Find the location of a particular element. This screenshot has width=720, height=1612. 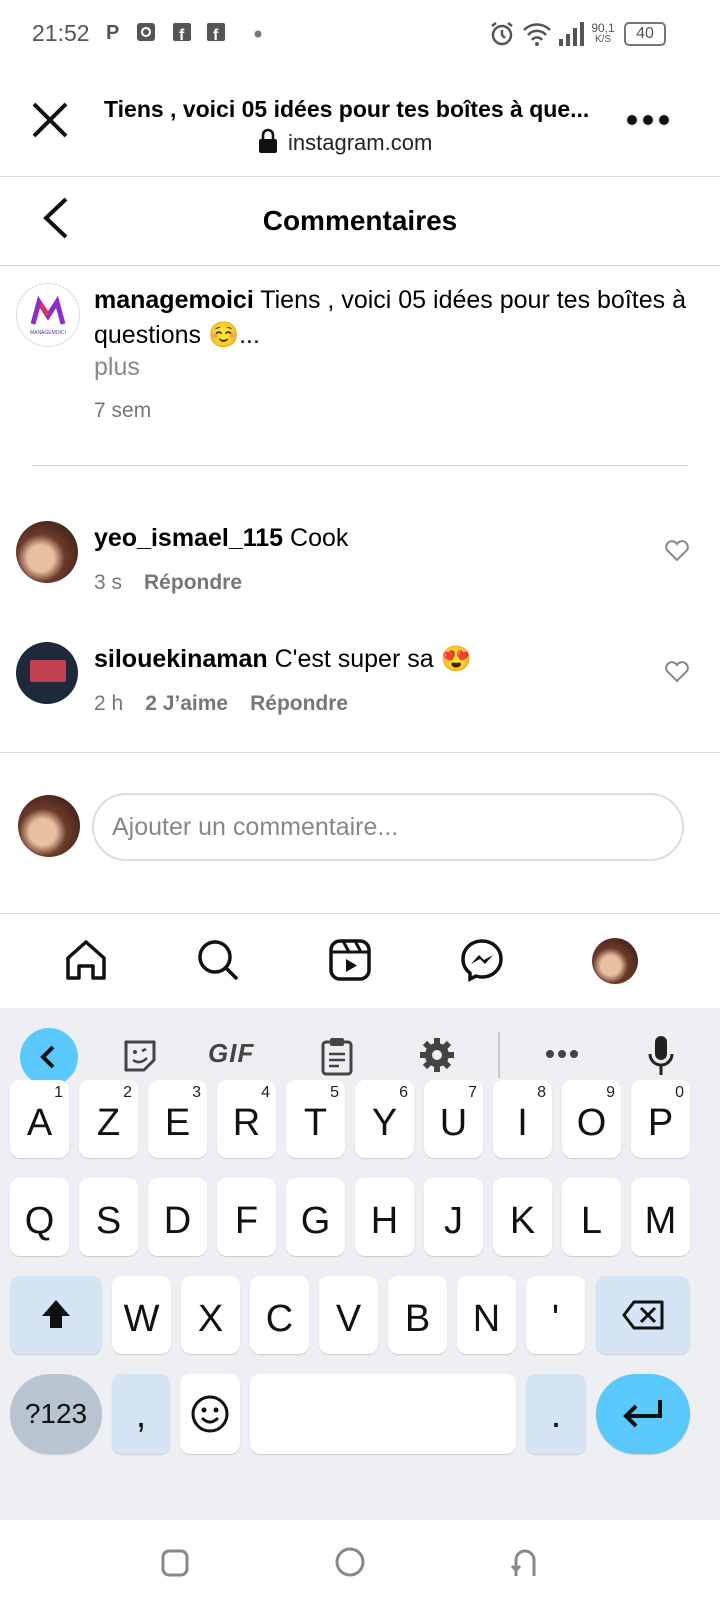

key-number-hint: 3 is located at coordinates (196, 1092).